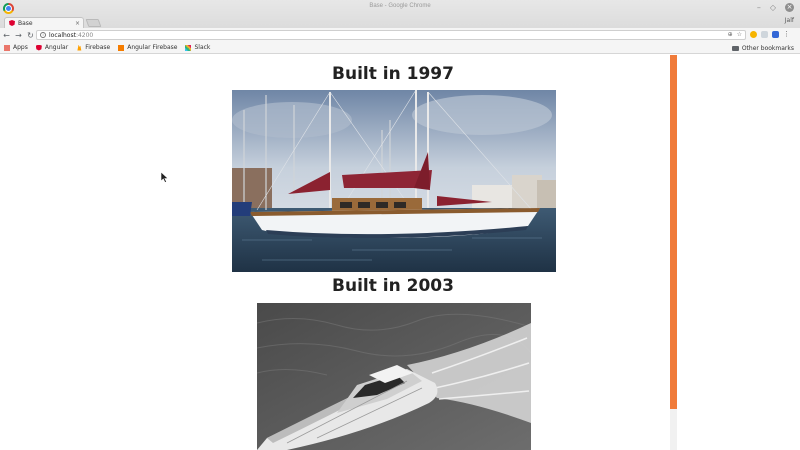  I want to click on chrome-menu-button: ⋮, so click(786, 34).